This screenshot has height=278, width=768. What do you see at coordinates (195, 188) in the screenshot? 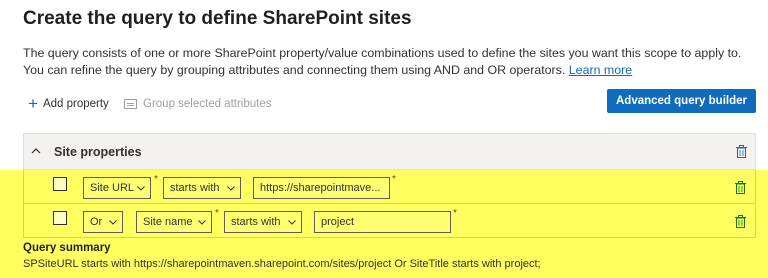
I see `row-1-operator-value: starts with` at bounding box center [195, 188].